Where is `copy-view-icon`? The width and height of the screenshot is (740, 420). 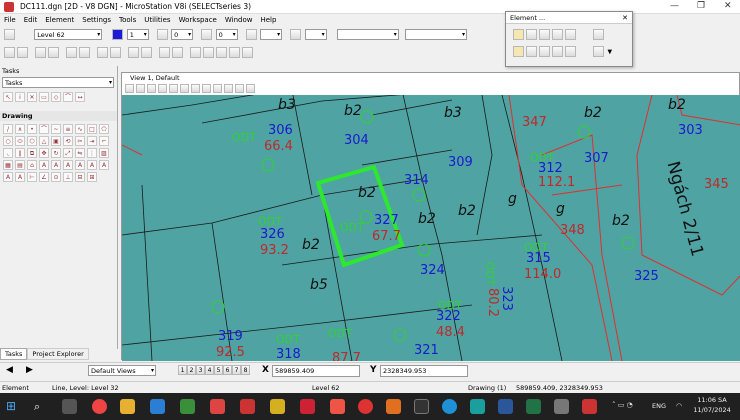
copy-view-icon is located at coordinates (239, 88).